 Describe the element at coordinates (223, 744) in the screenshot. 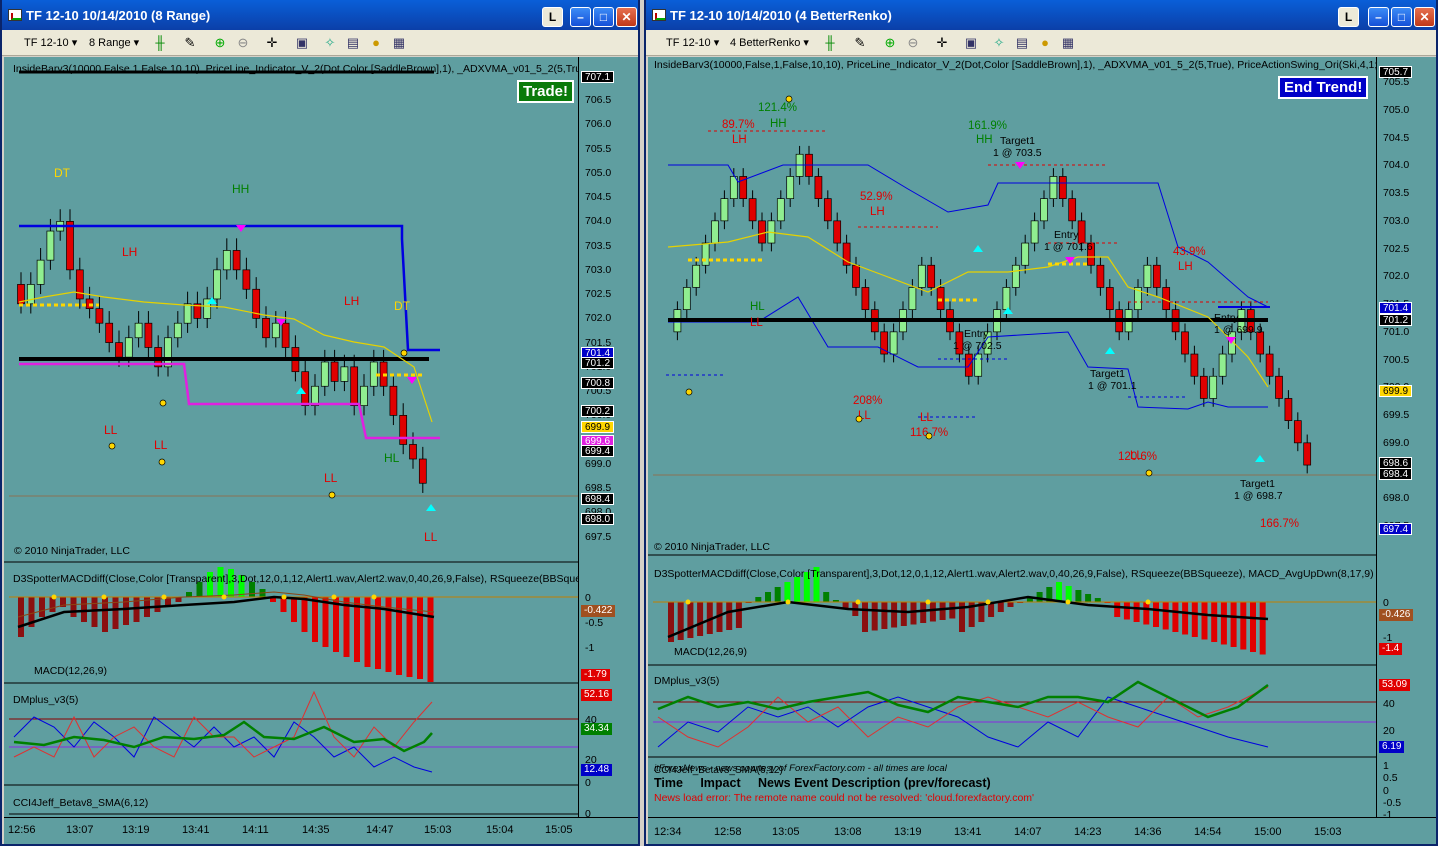

I see `dm-minus-line` at that location.